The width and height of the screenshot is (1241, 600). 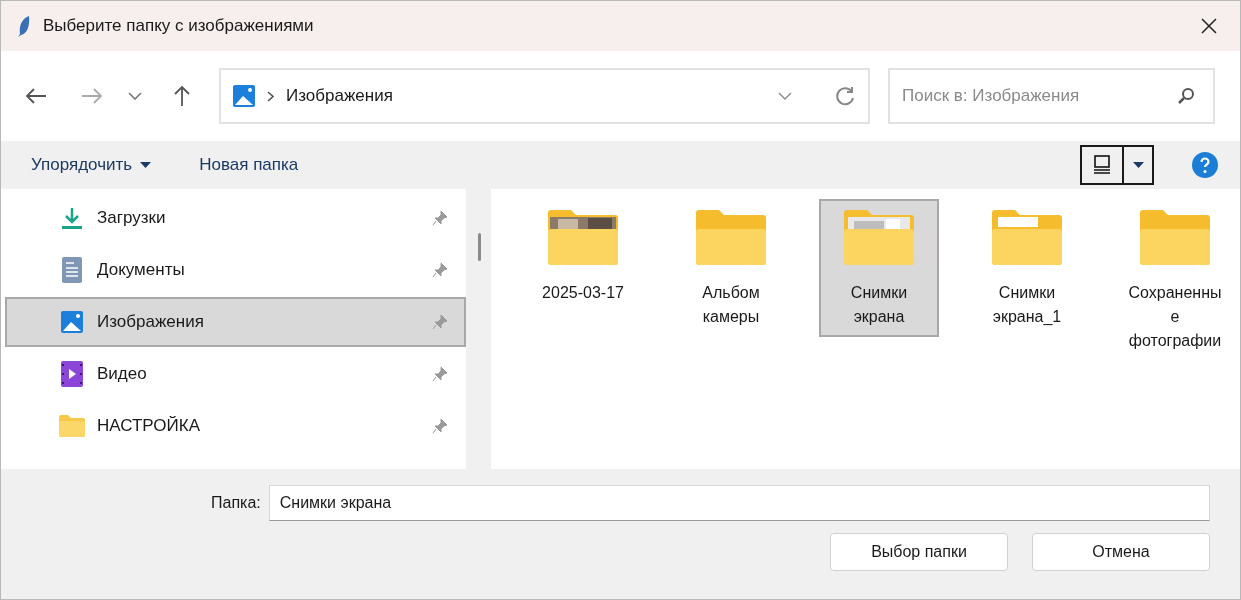 What do you see at coordinates (1209, 26) in the screenshot?
I see `close-icon` at bounding box center [1209, 26].